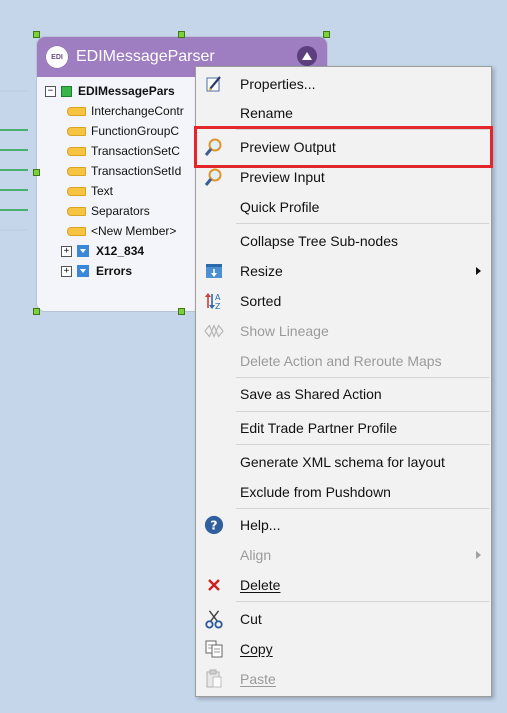 The height and width of the screenshot is (713, 507). Describe the element at coordinates (343, 147) in the screenshot. I see `highlight-box` at that location.